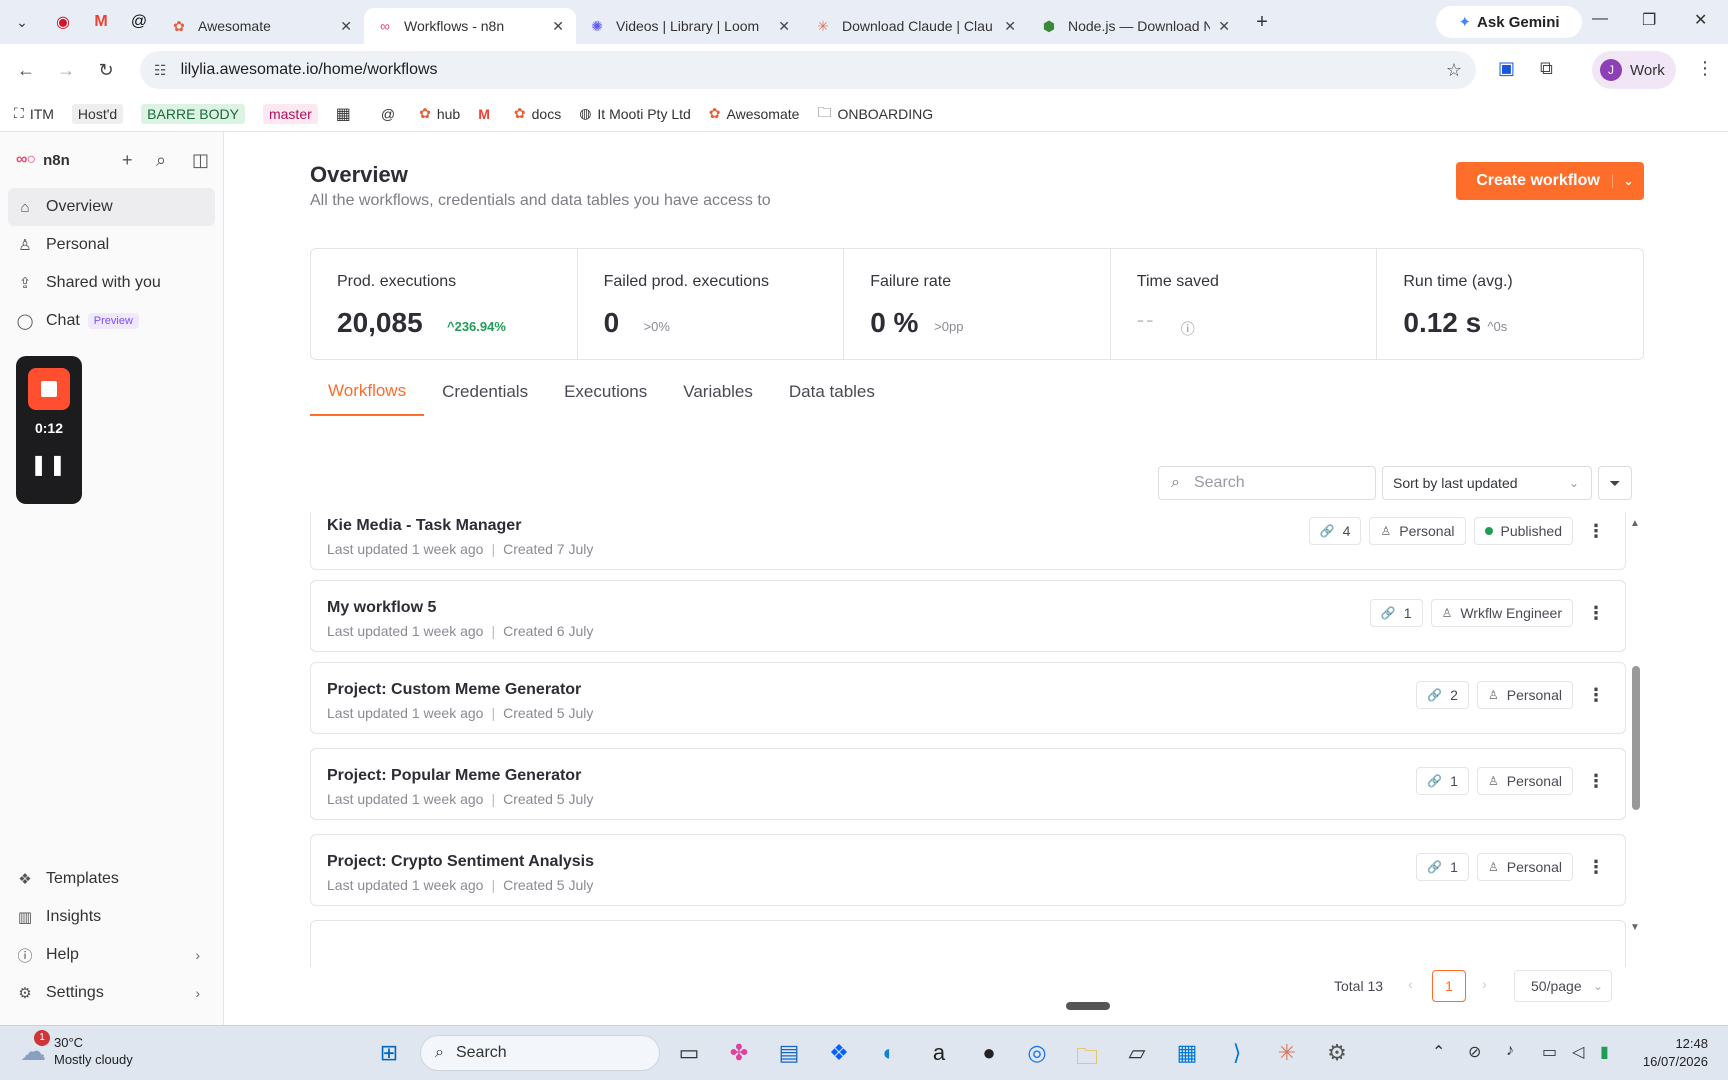 This screenshot has width=1728, height=1080. I want to click on threads-bookmark-icon: @, so click(391, 114).